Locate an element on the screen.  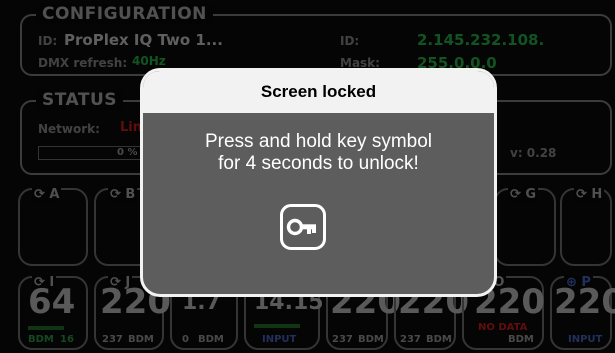
port-p: ⊕ P 220 INPUT is located at coordinates (582, 312).